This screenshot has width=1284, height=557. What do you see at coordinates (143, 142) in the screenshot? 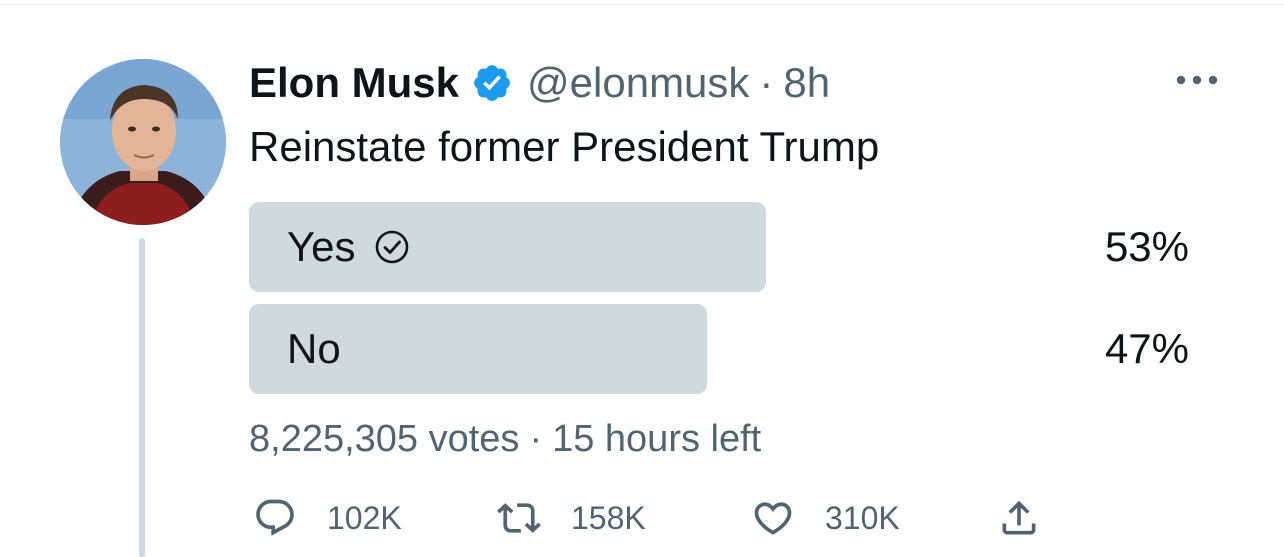
I see `avatar` at bounding box center [143, 142].